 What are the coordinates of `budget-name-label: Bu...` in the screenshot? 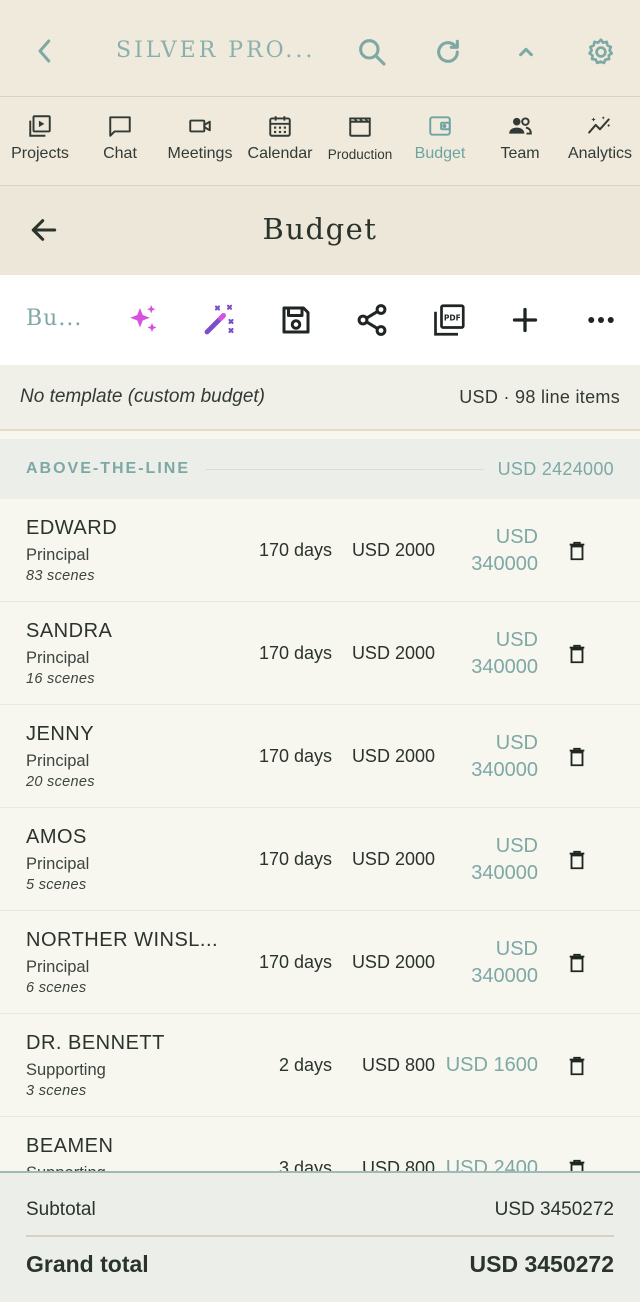 It's located at (54, 318).